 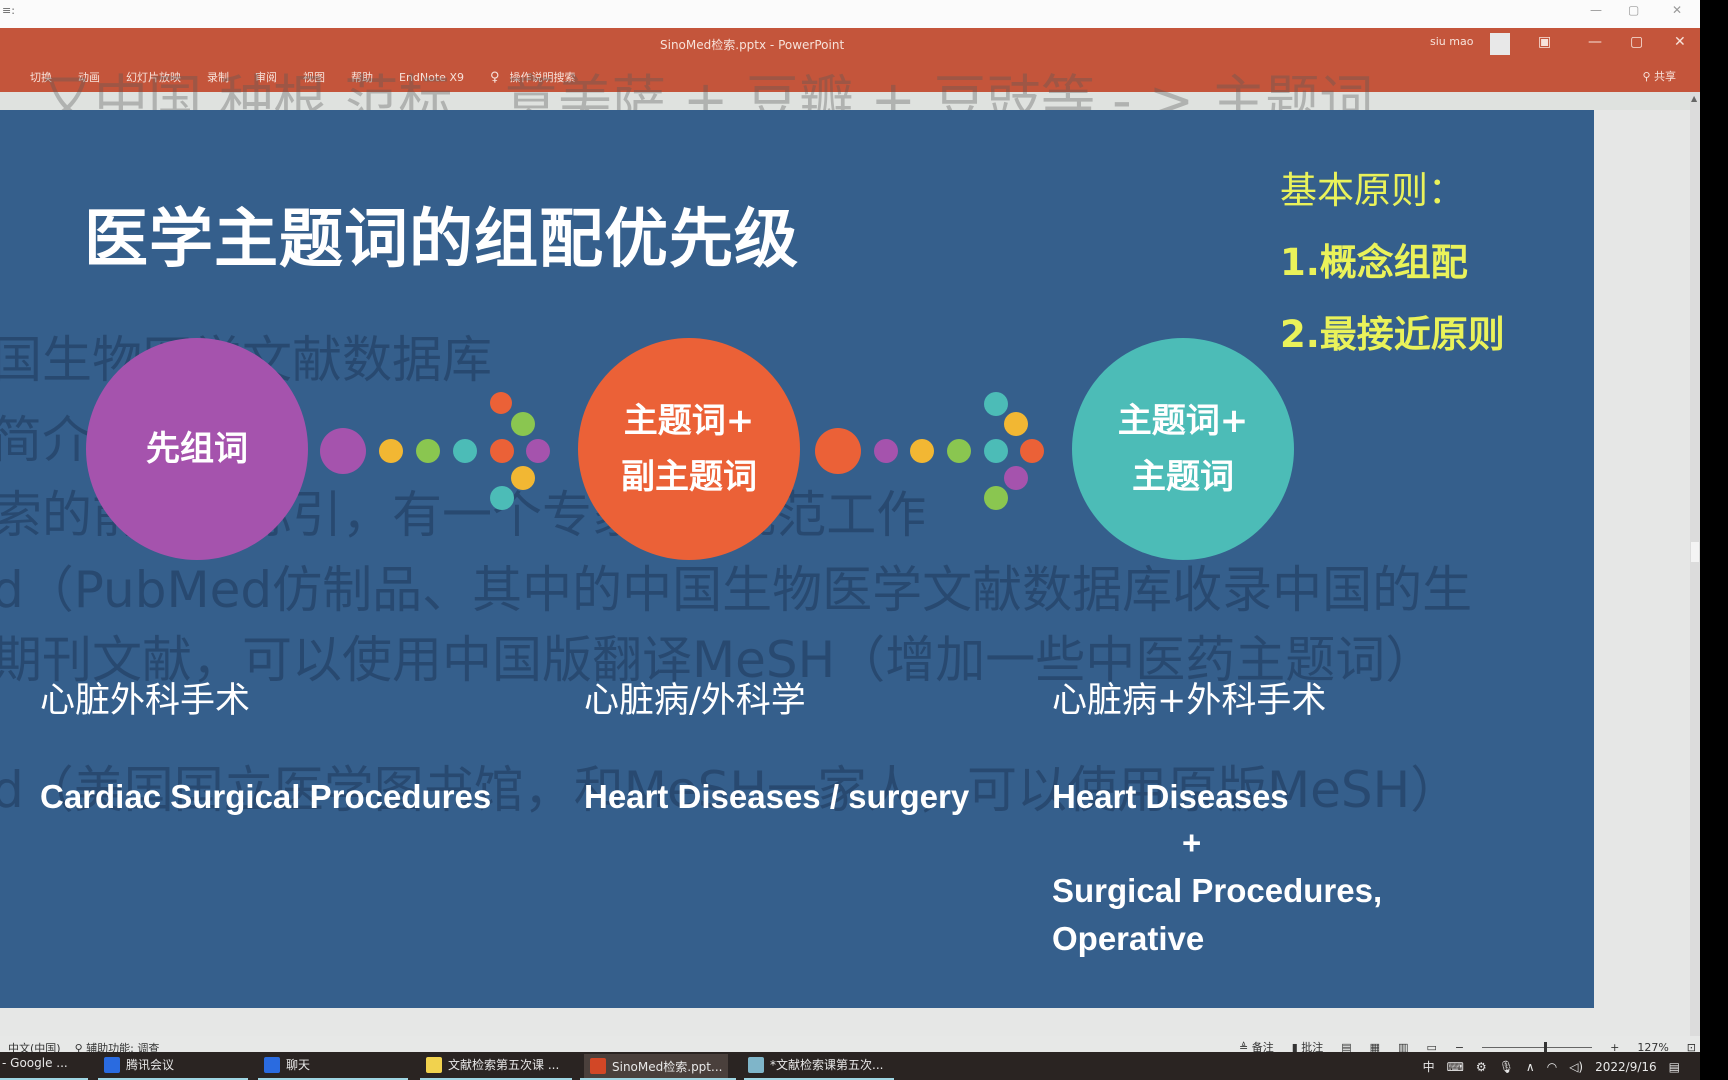 I want to click on circle-label: 副主题词, so click(x=689, y=477).